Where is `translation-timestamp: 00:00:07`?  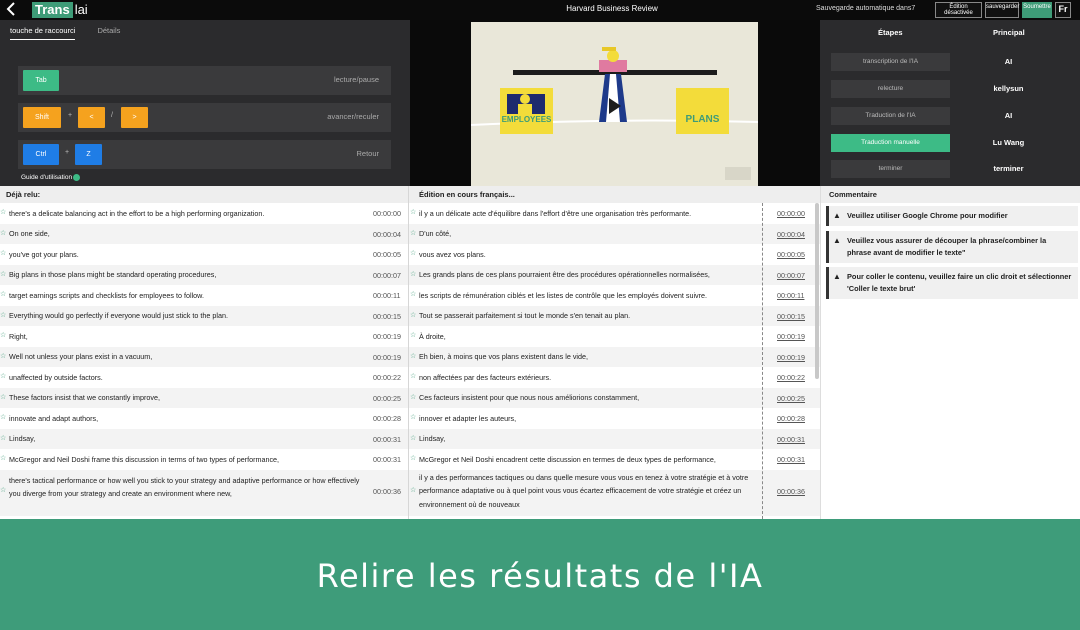
translation-timestamp: 00:00:07 is located at coordinates (791, 275).